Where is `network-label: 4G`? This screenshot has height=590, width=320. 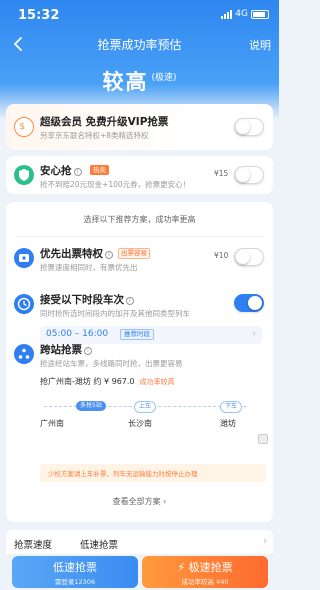 network-label: 4G is located at coordinates (241, 14).